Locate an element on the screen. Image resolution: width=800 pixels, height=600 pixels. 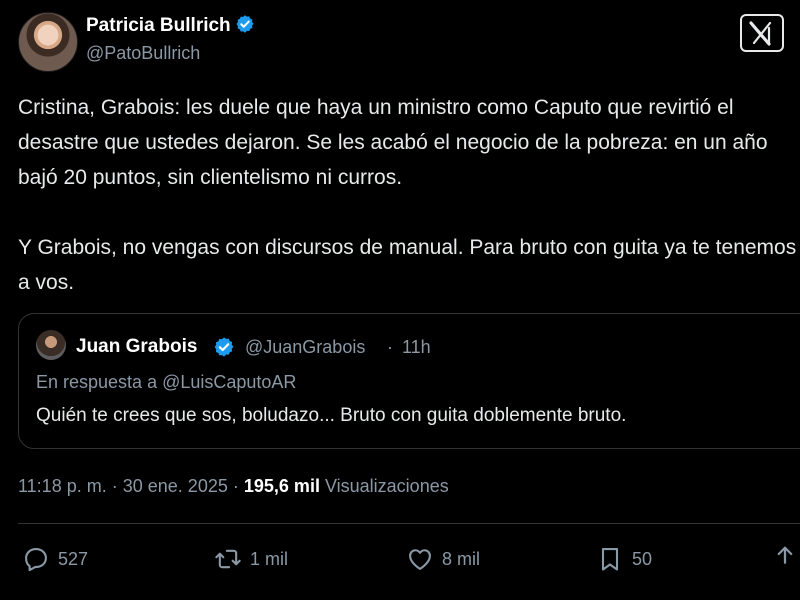
quoted-reply-context: En respuesta a @LuisCaputoAR is located at coordinates (166, 382).